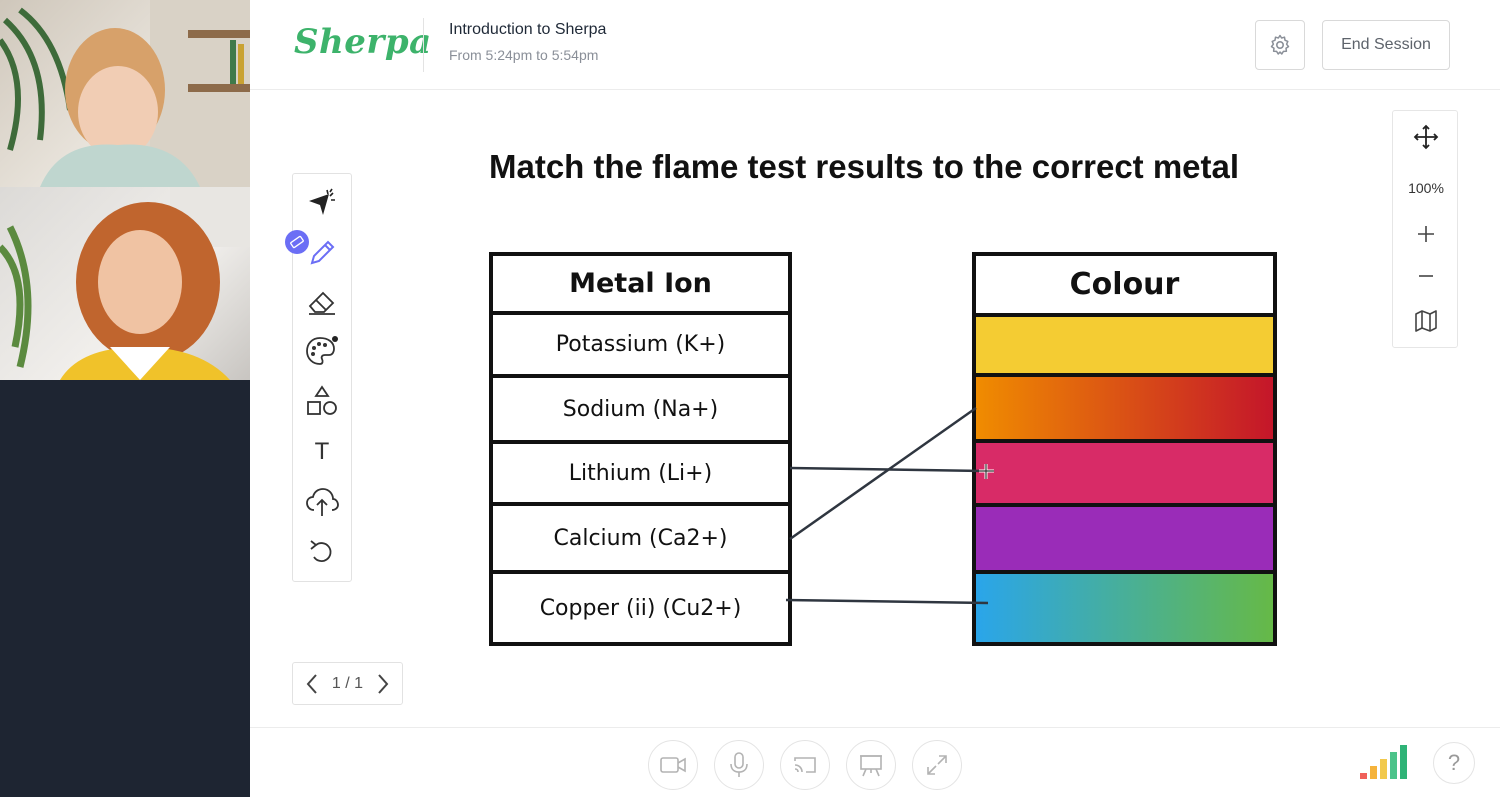 Image resolution: width=1500 pixels, height=797 pixels. What do you see at coordinates (322, 252) in the screenshot?
I see `pen-icon` at bounding box center [322, 252].